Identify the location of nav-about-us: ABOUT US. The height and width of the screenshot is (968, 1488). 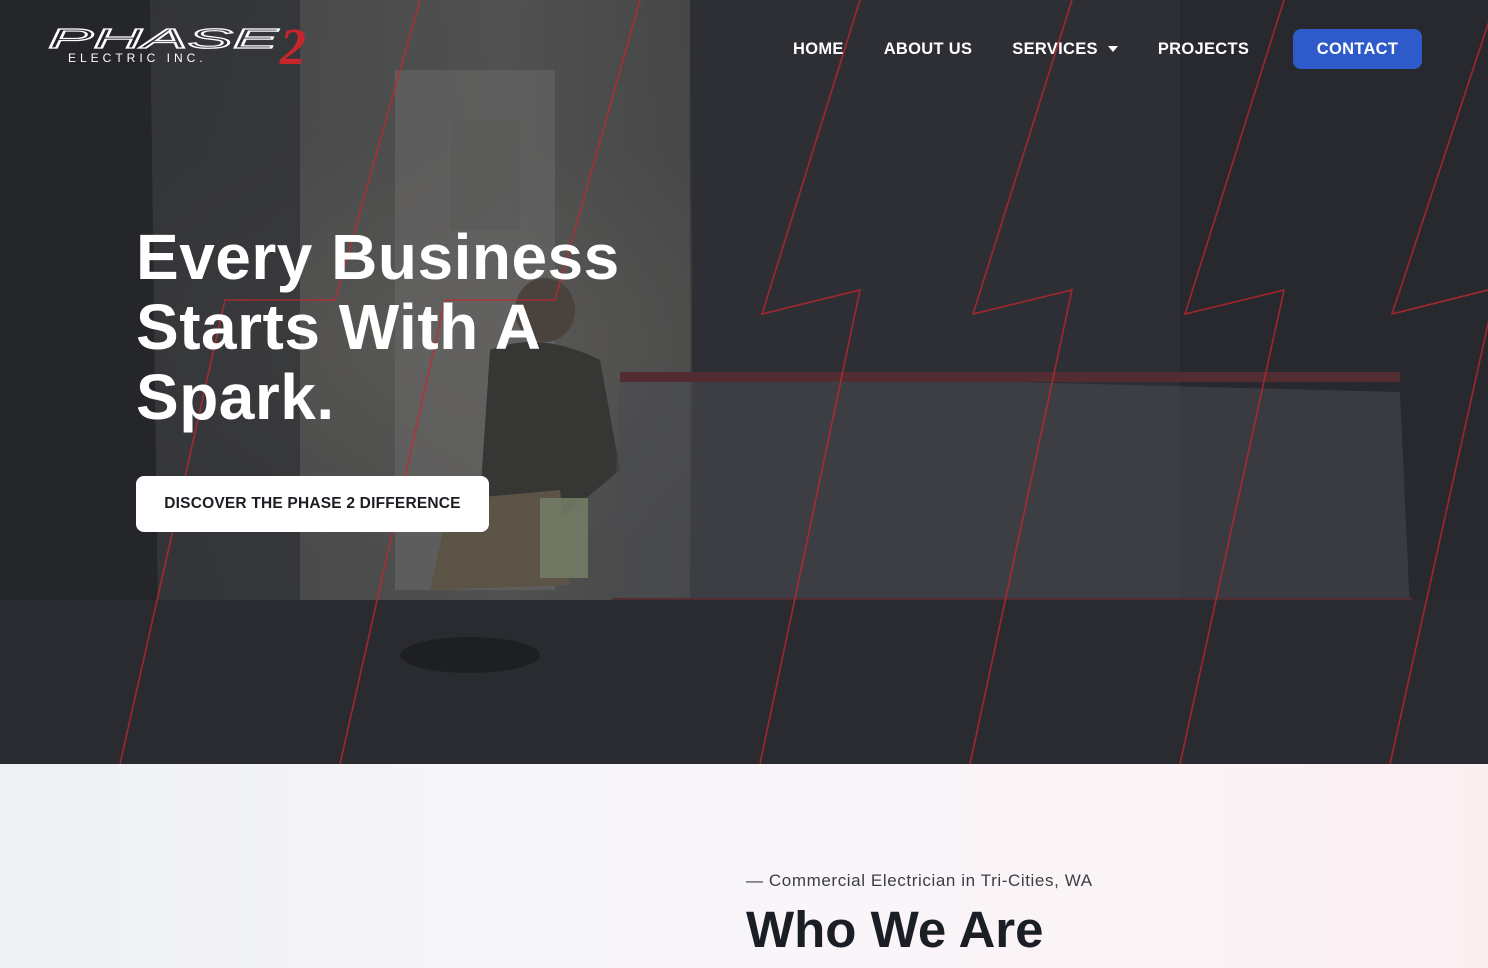
(928, 49).